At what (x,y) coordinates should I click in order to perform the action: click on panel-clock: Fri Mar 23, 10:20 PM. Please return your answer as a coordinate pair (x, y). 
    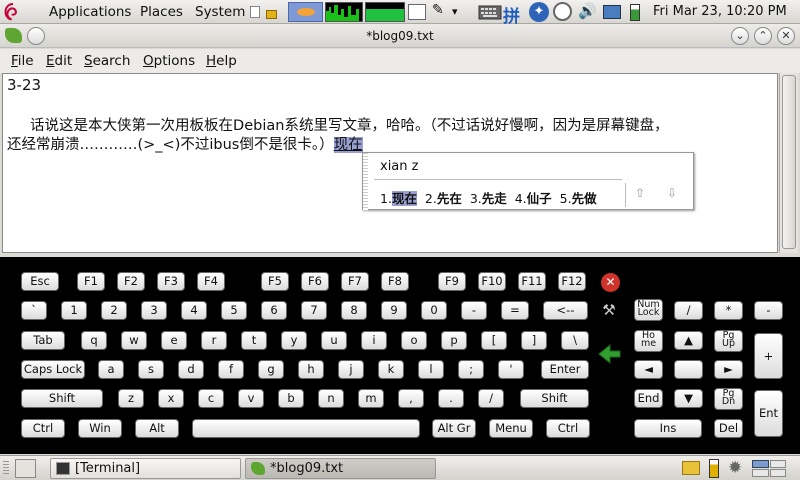
    Looking at the image, I should click on (720, 11).